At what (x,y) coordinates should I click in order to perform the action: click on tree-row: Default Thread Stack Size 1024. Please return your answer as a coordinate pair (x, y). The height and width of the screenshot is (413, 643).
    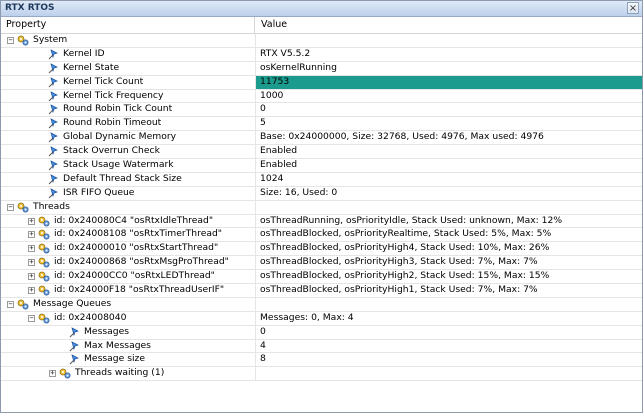
    Looking at the image, I should click on (321, 179).